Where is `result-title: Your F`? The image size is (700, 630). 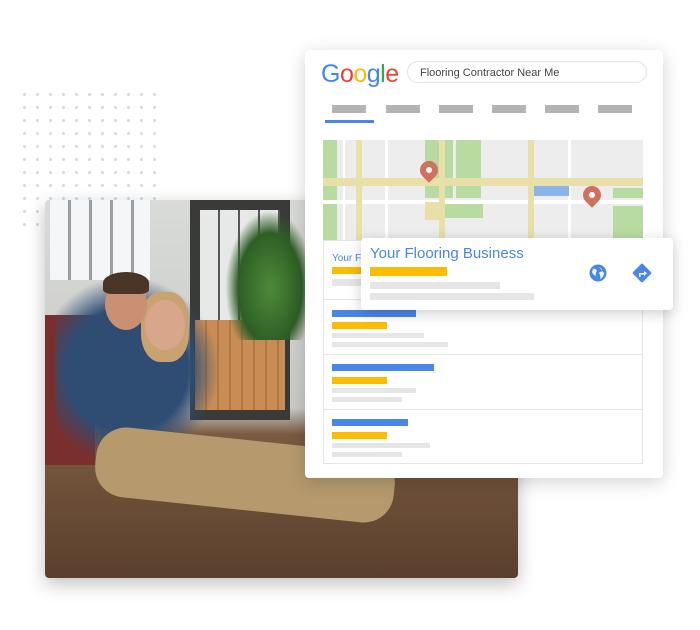
result-title: Your F is located at coordinates (347, 258).